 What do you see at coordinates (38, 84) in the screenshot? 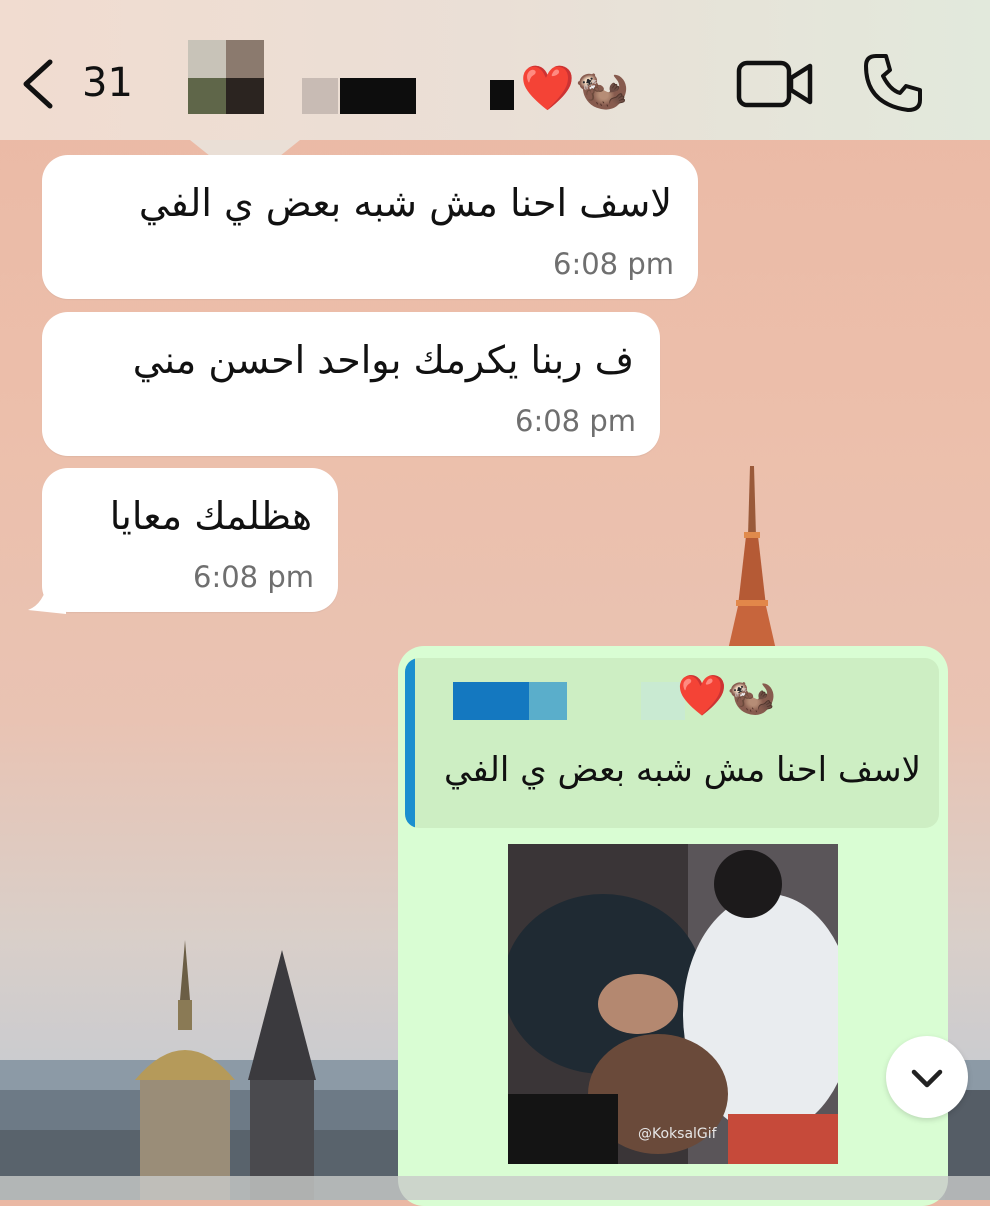
I see `chevron-left-icon` at bounding box center [38, 84].